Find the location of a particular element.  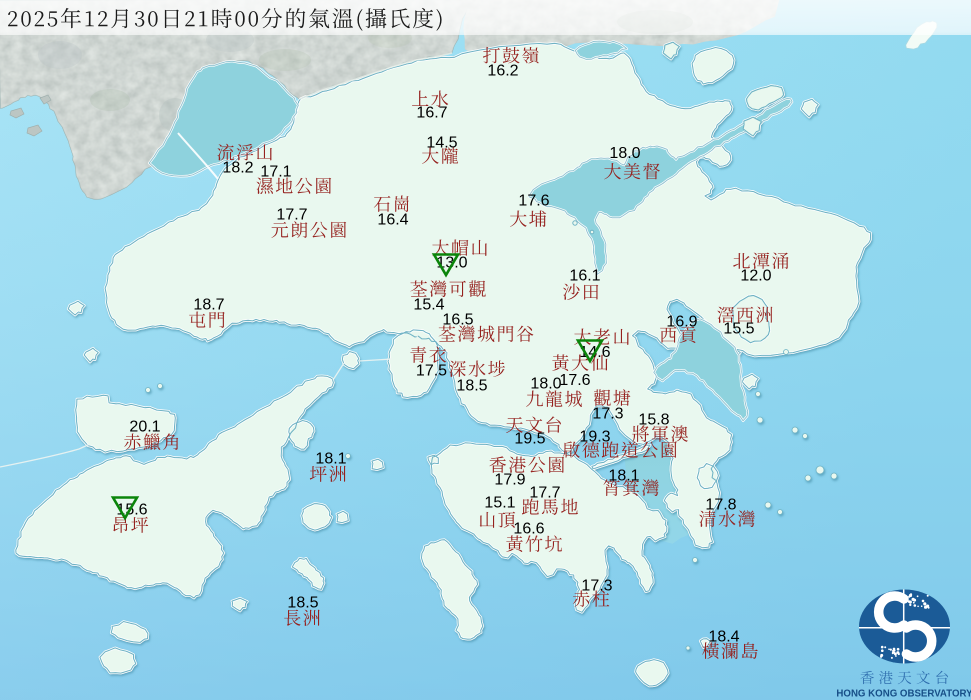

svg-text: 17.8 is located at coordinates (720, 505).